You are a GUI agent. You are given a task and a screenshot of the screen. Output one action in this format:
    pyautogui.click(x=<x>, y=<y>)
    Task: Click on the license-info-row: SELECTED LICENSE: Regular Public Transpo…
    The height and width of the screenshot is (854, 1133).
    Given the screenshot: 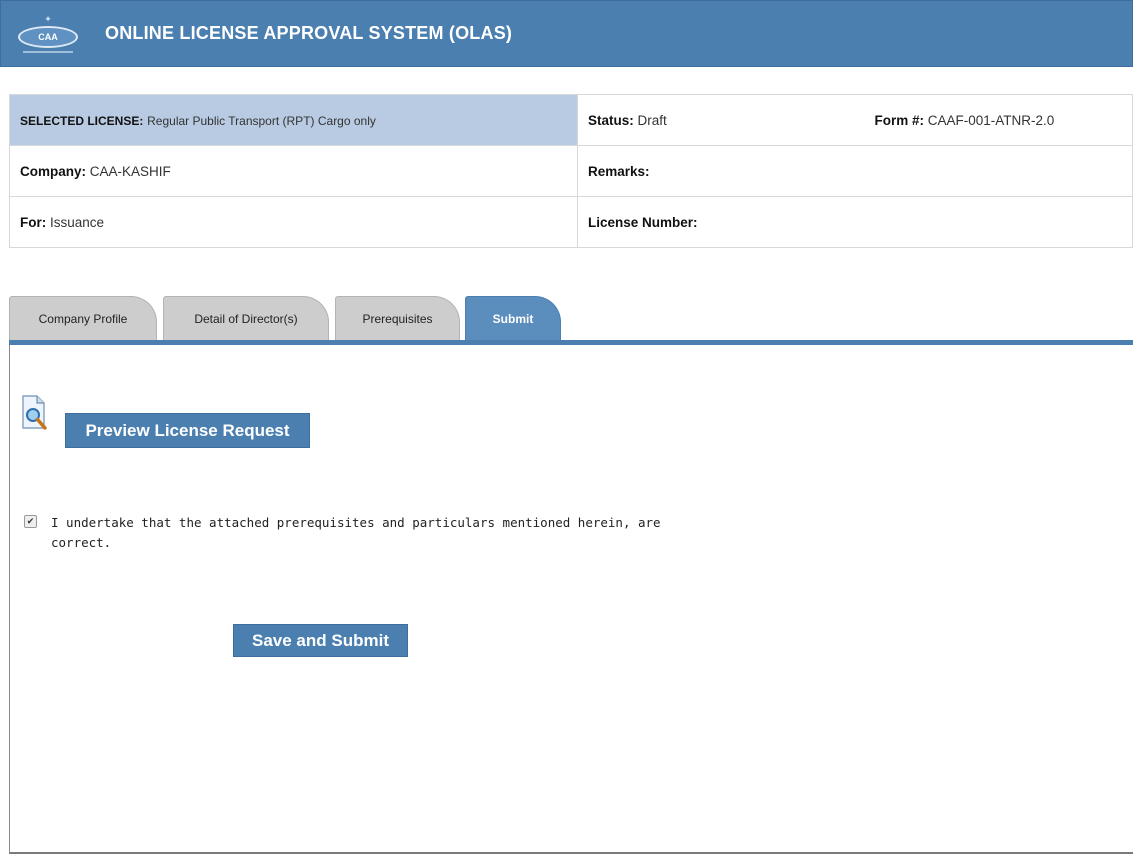 What is the action you would take?
    pyautogui.click(x=571, y=120)
    